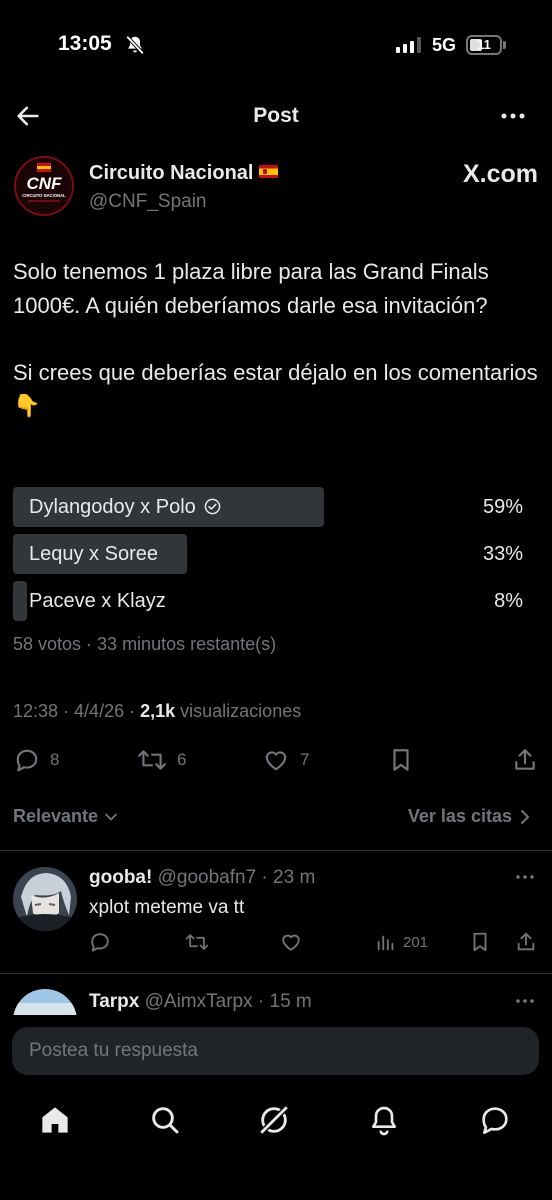  I want to click on cnf-logo-icon: CNF CIRCUITO NACIONAL, so click(44, 186).